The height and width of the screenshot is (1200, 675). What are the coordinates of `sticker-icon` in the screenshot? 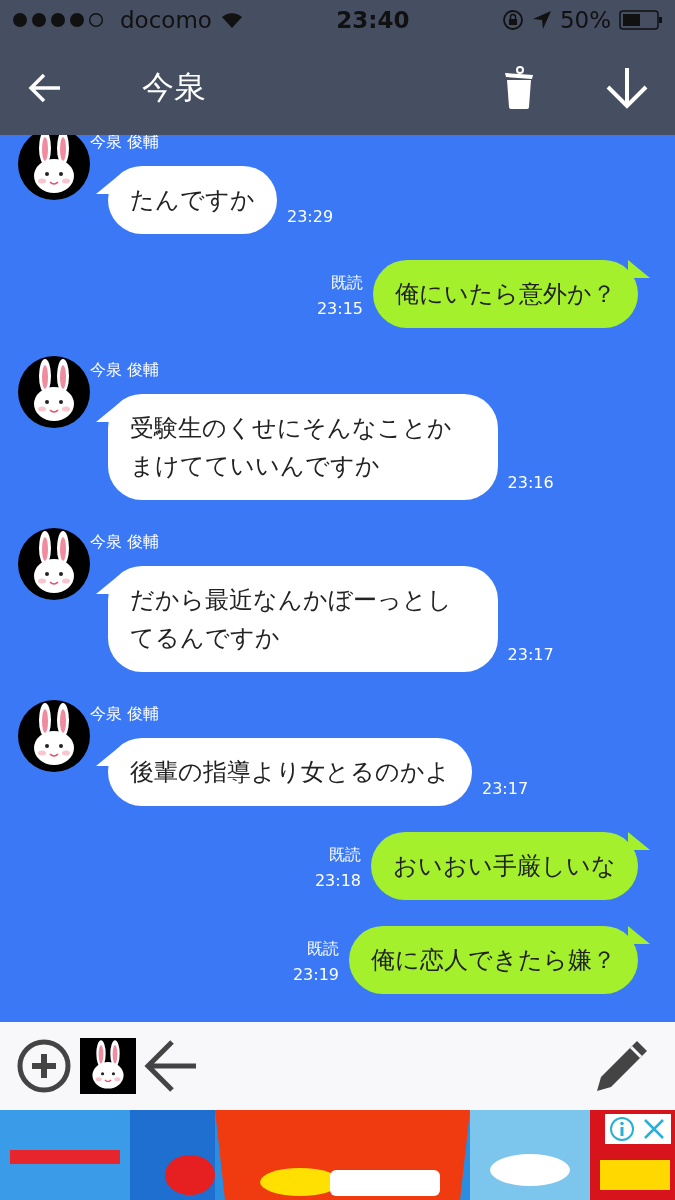 It's located at (108, 1066).